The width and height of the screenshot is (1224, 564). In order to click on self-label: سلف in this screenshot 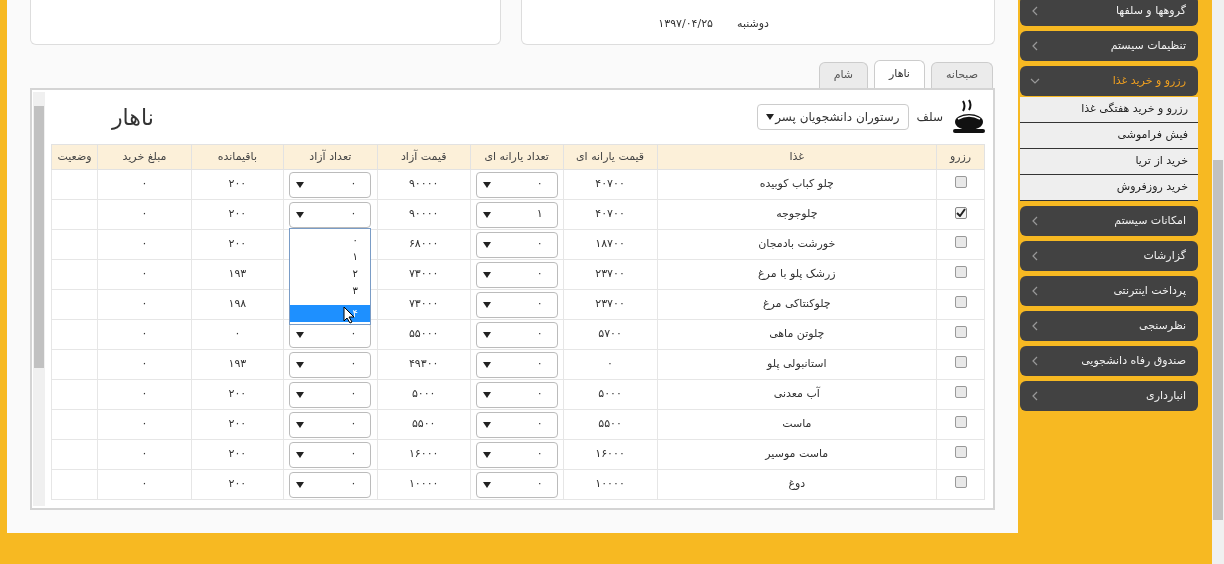, I will do `click(929, 117)`.